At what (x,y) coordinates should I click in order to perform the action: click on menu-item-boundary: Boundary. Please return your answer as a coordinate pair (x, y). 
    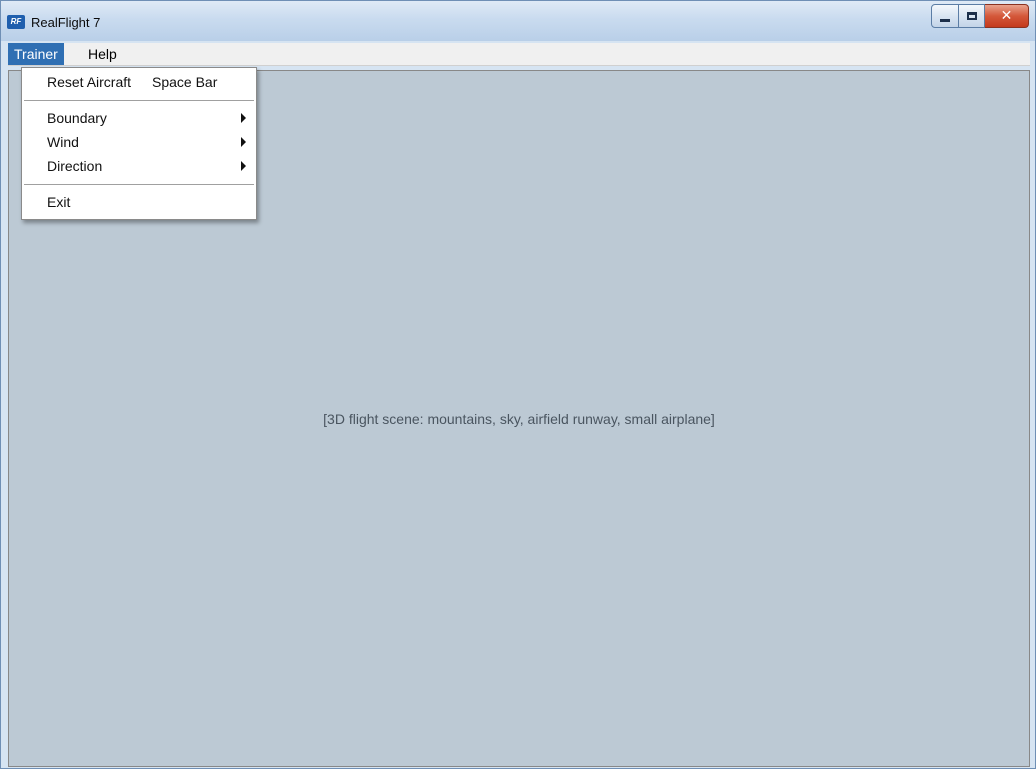
    Looking at the image, I should click on (139, 118).